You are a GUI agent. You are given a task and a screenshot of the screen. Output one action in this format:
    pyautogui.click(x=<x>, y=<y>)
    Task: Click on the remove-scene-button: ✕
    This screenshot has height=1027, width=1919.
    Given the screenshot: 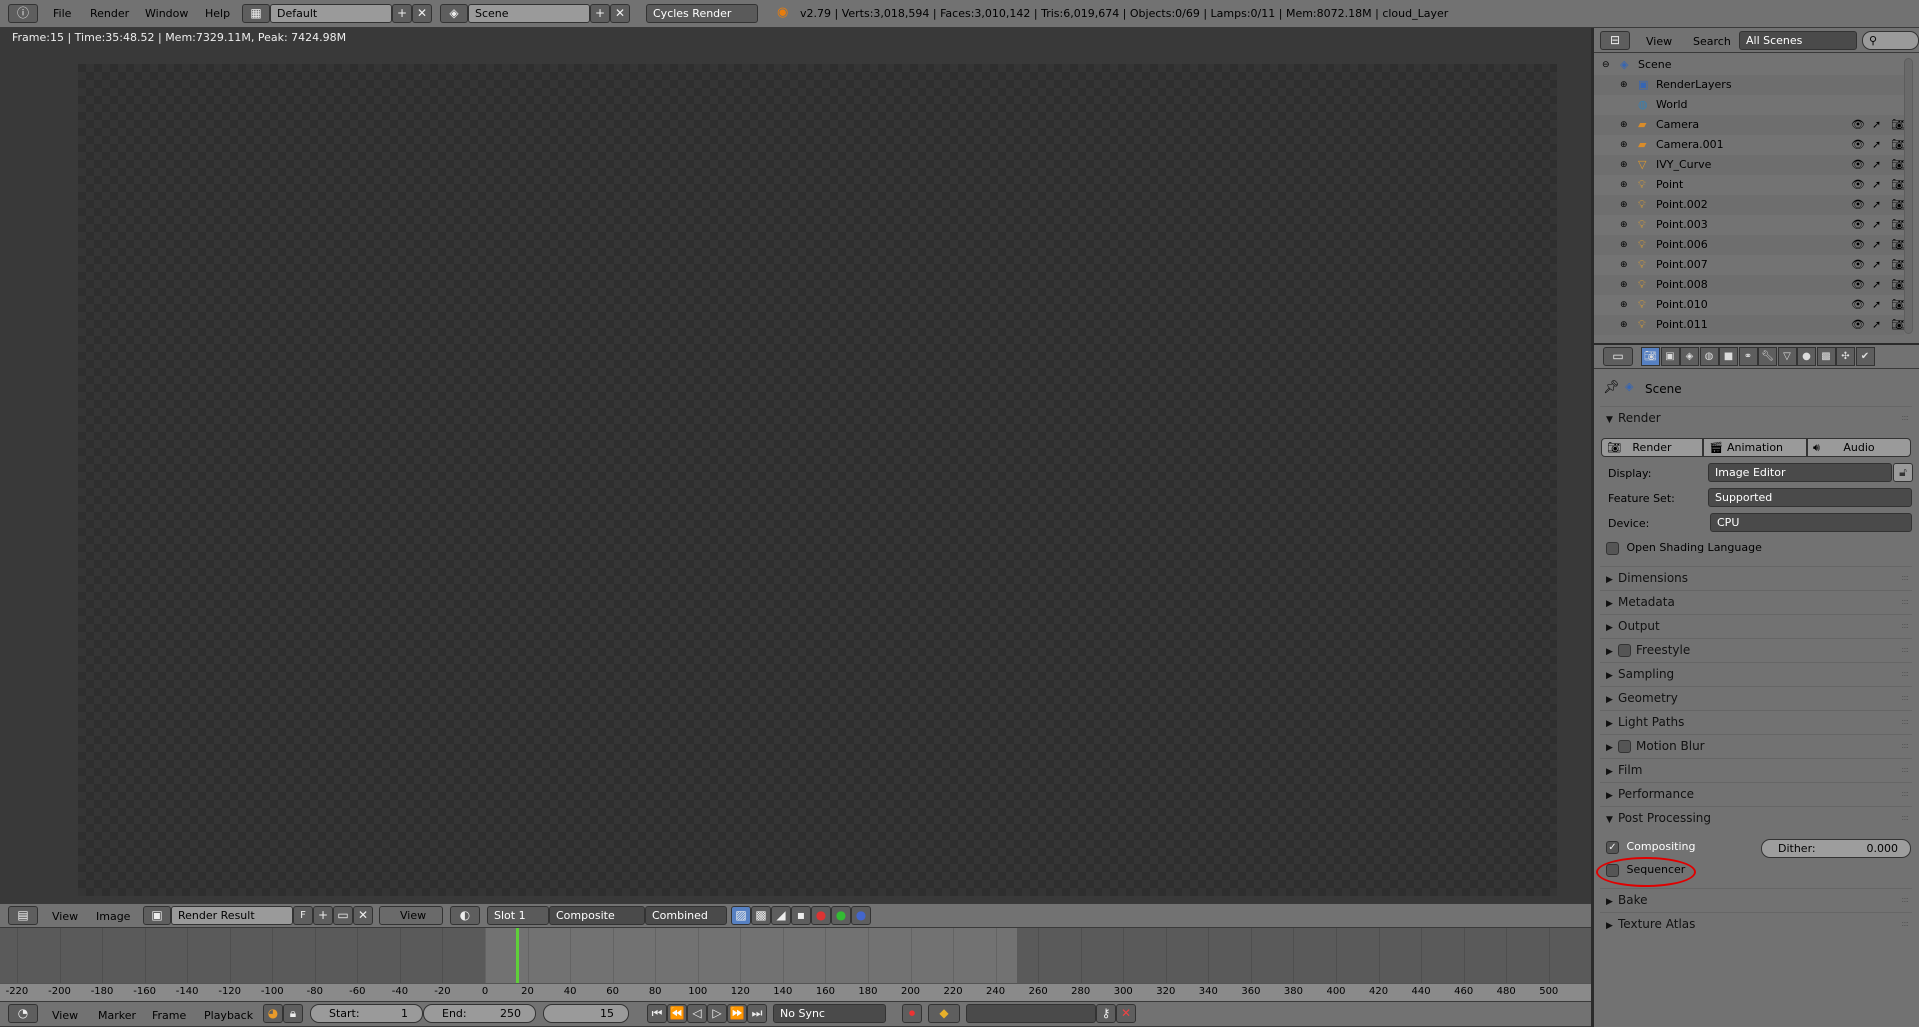 What is the action you would take?
    pyautogui.click(x=620, y=13)
    